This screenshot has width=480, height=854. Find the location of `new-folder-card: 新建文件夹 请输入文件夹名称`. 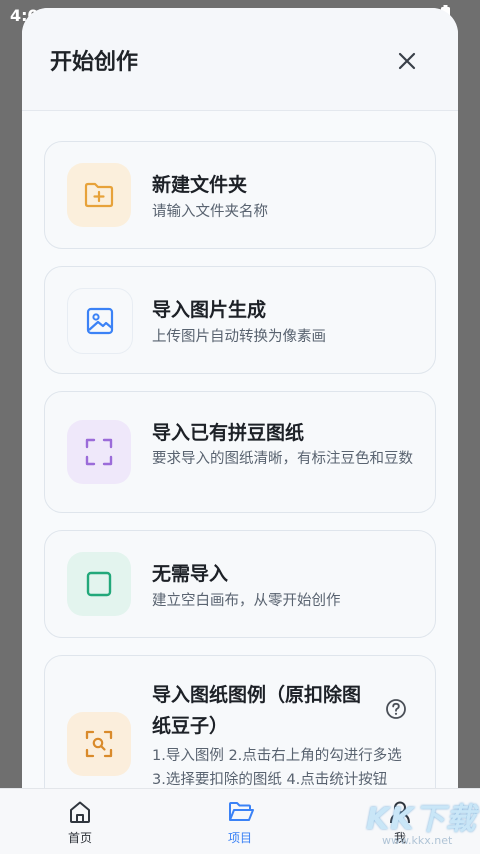

new-folder-card: 新建文件夹 请输入文件夹名称 is located at coordinates (240, 195).